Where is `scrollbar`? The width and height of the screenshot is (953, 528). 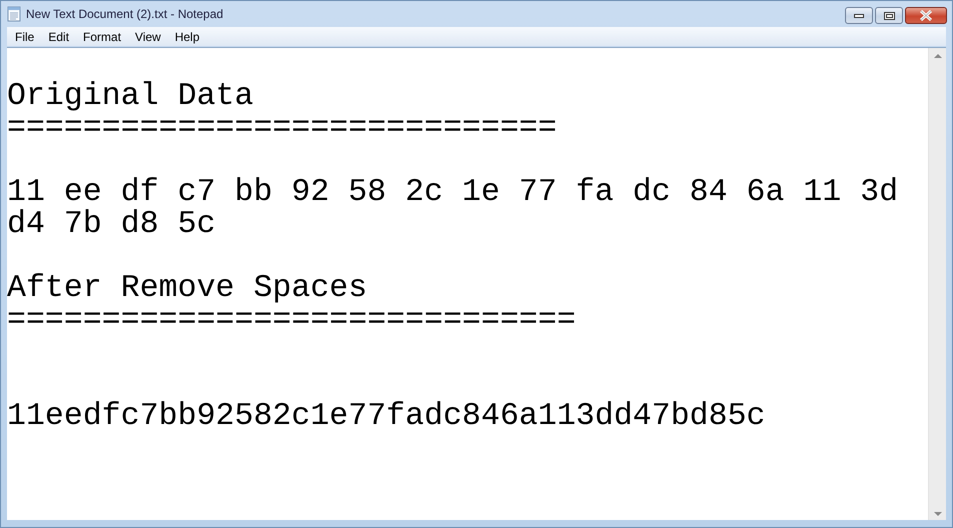 scrollbar is located at coordinates (937, 284).